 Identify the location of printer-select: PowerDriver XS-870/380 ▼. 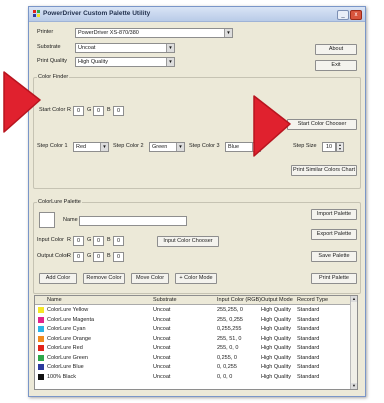
(154, 33).